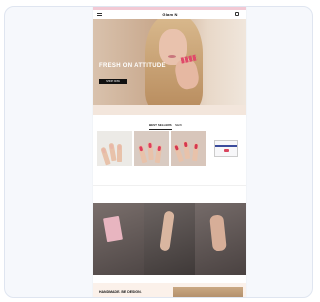 The image size is (320, 302). Describe the element at coordinates (169, 185) in the screenshot. I see `section-divider` at that location.